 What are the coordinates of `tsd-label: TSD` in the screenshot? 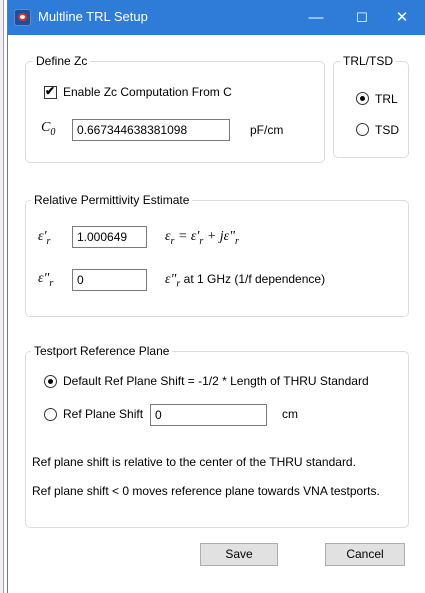 It's located at (387, 130).